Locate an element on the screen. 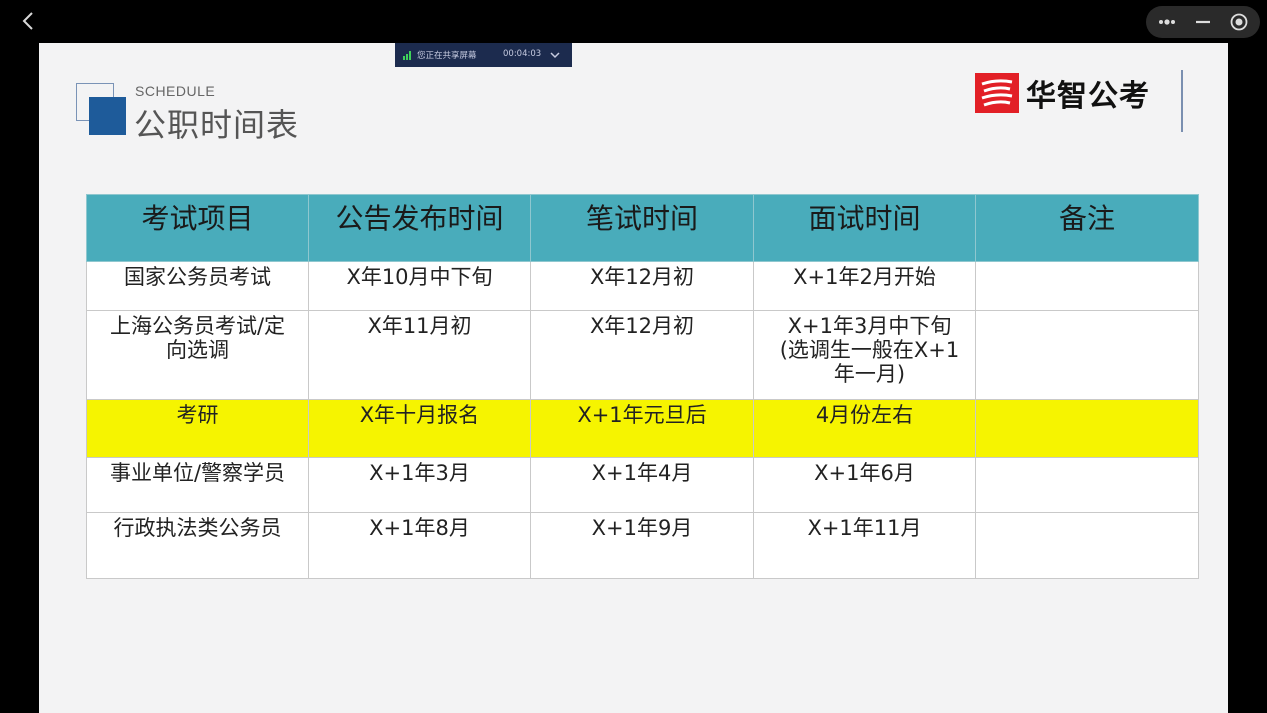  cell-announce: X年十月报名 is located at coordinates (419, 428).